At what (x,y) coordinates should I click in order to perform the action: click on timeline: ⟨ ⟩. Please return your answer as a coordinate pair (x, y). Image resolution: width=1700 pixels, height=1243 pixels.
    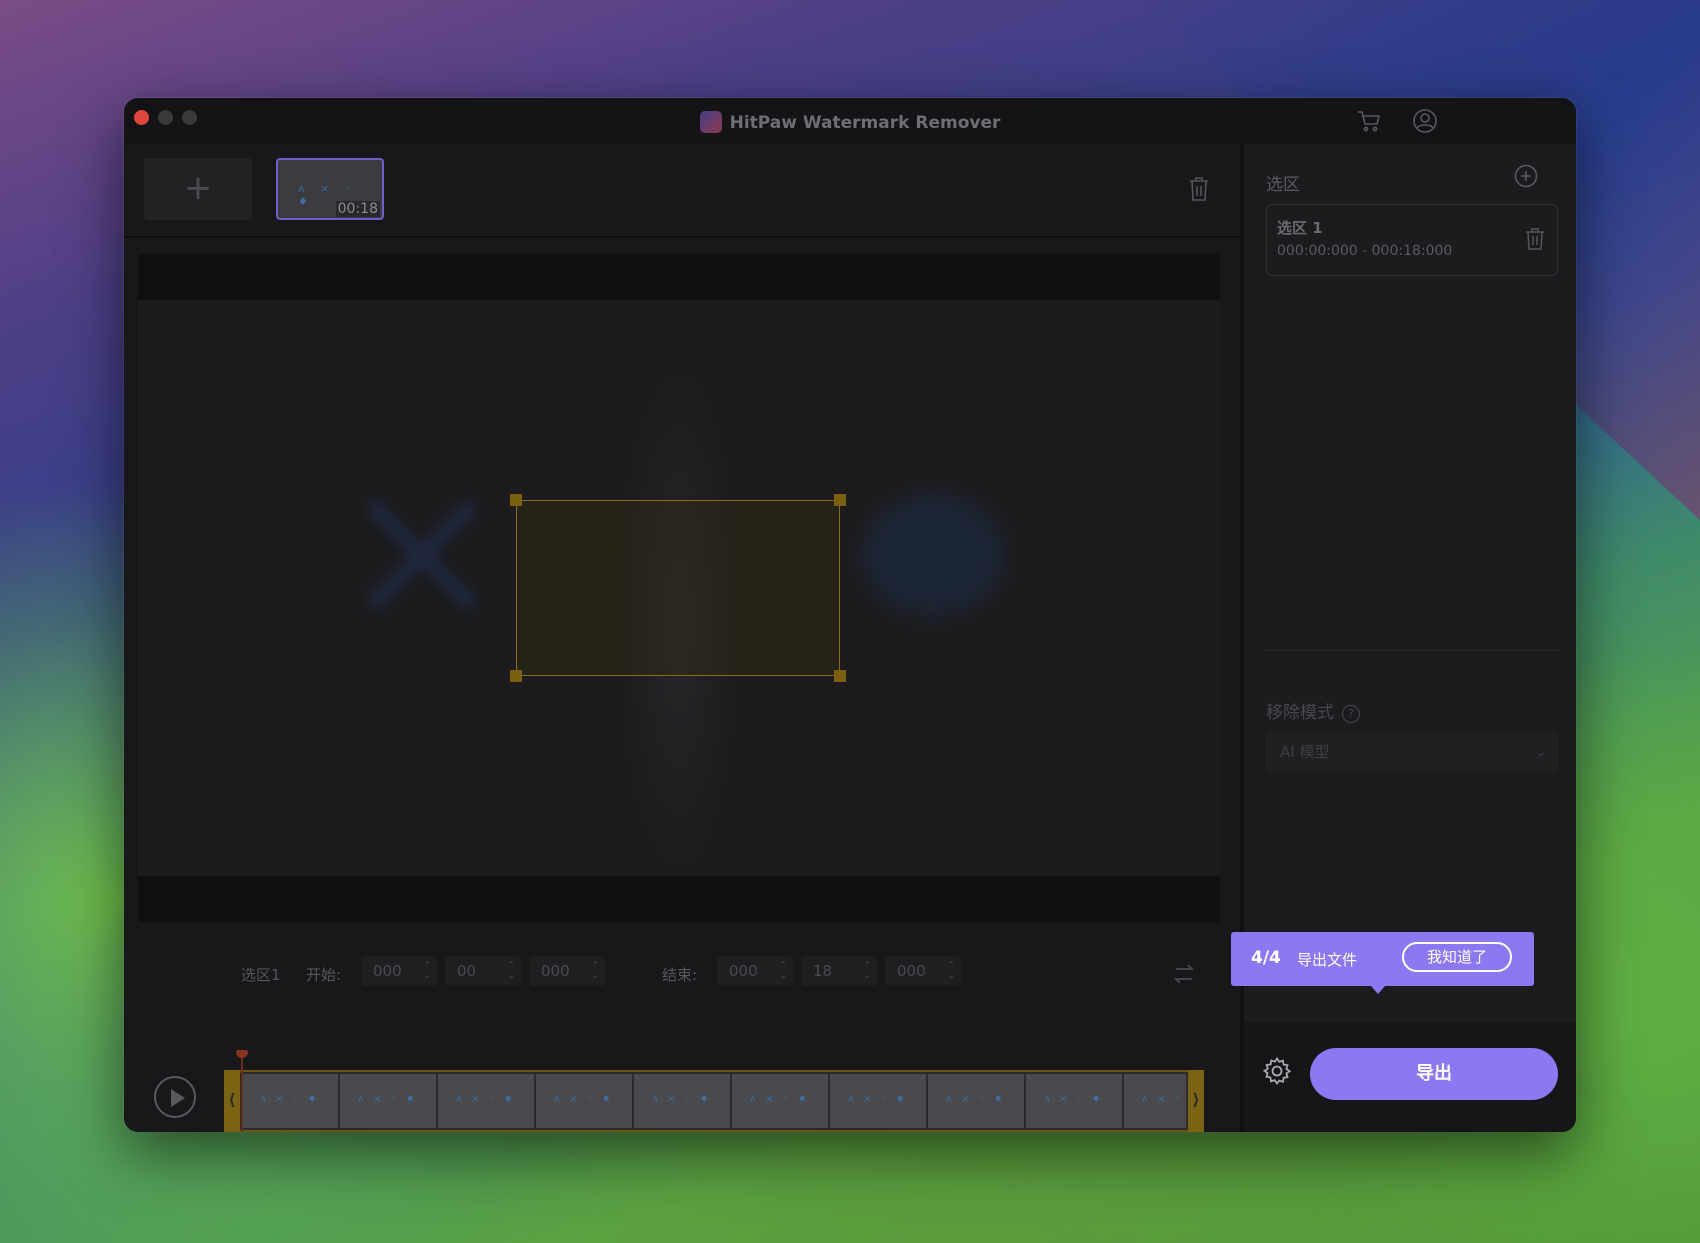
    Looking at the image, I should click on (682, 1091).